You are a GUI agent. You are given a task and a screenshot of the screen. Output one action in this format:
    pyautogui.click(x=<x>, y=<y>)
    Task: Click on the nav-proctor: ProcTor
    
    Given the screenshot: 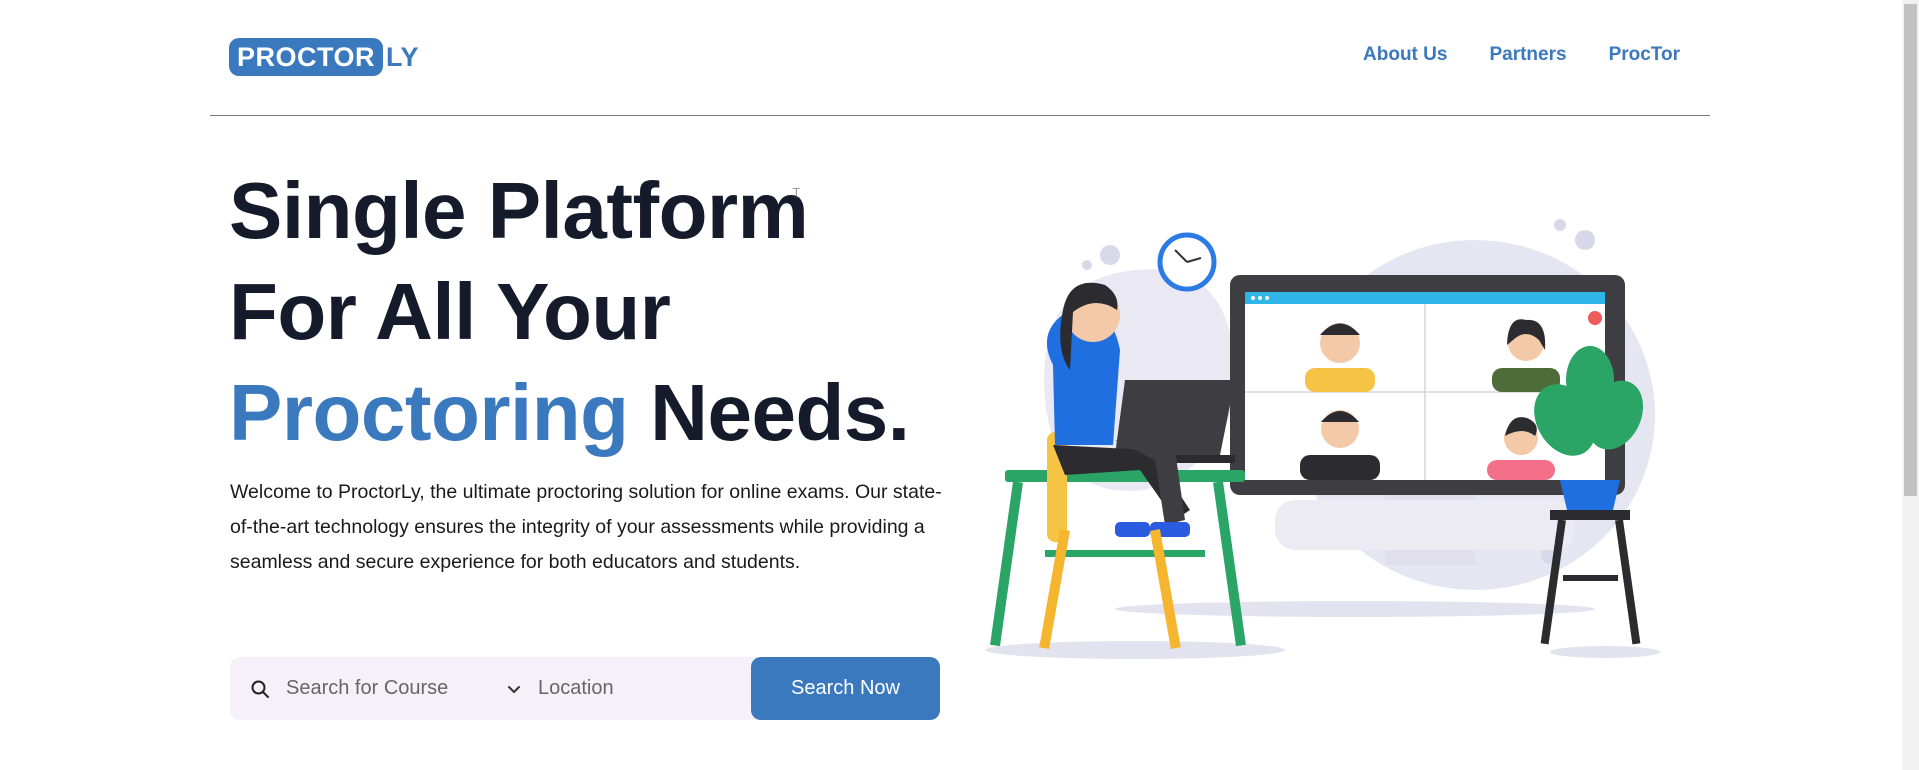 What is the action you would take?
    pyautogui.click(x=1644, y=55)
    